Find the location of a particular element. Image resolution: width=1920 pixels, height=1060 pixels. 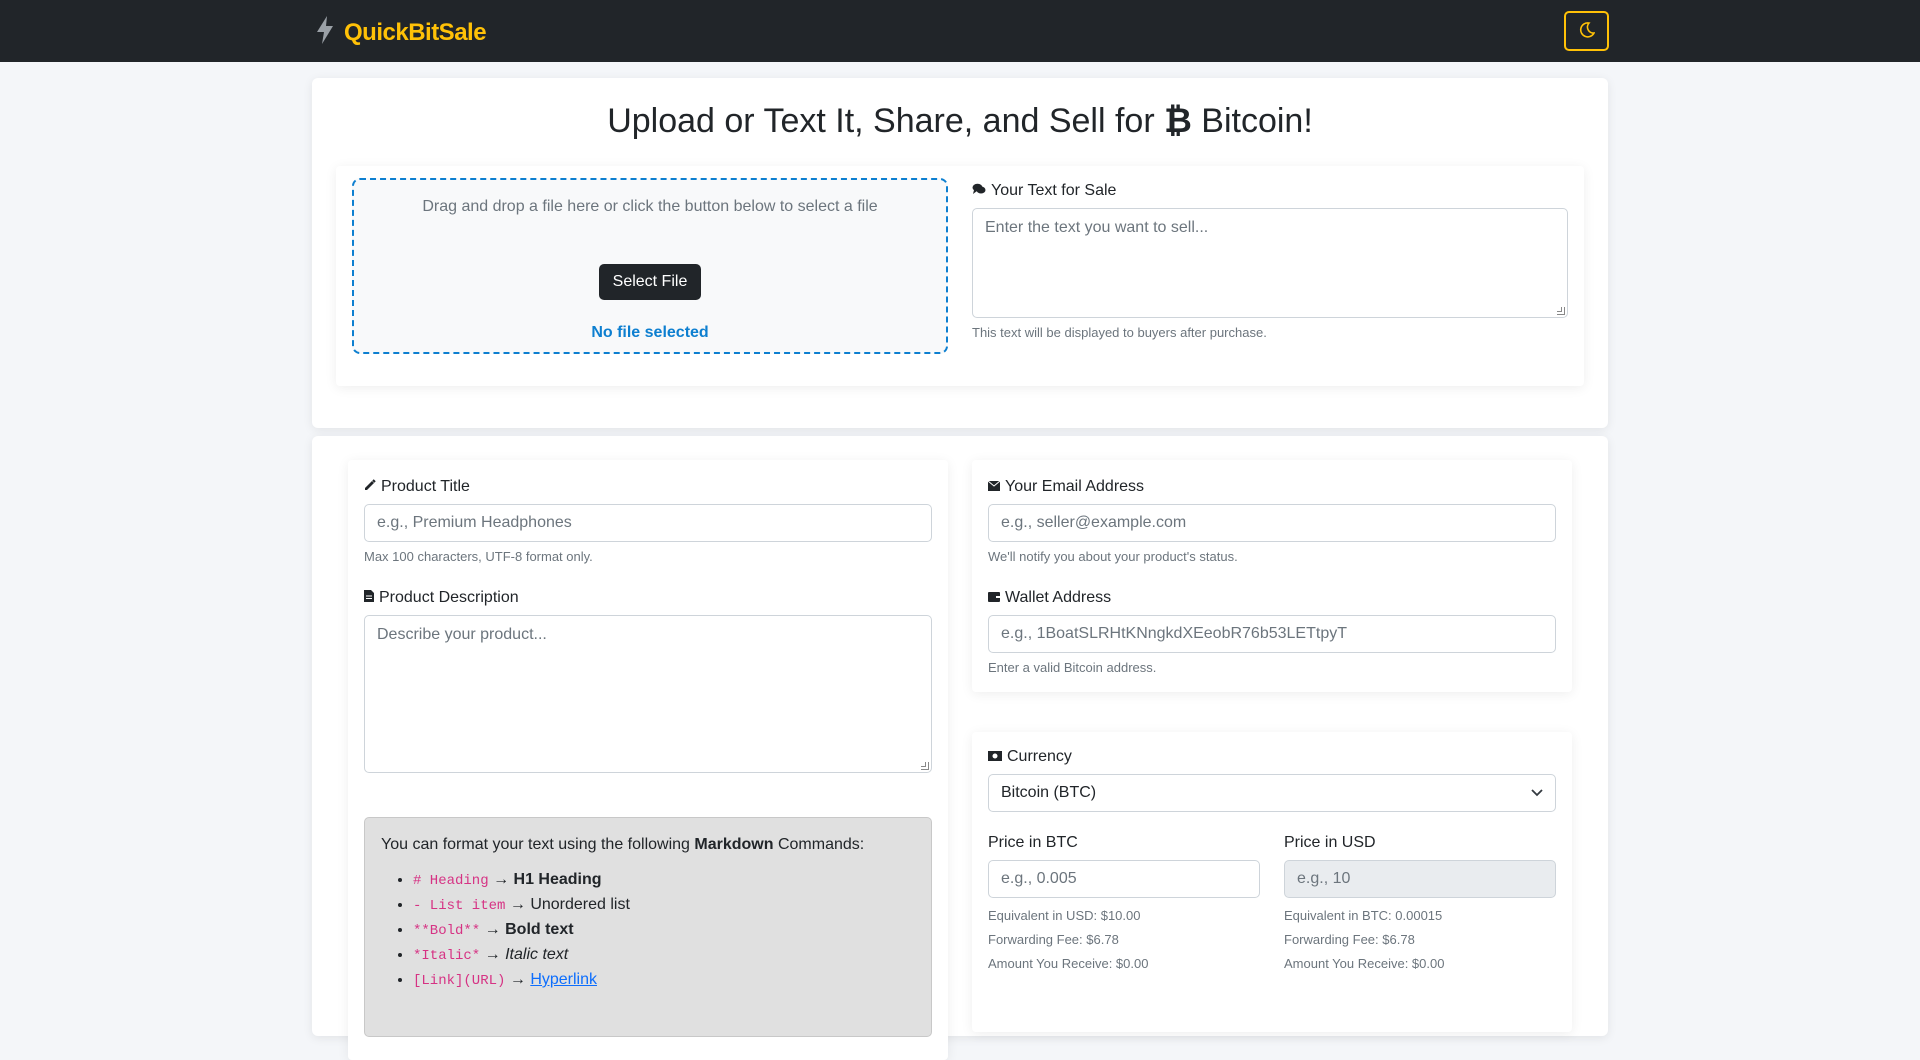

money-bill-icon is located at coordinates (995, 757).